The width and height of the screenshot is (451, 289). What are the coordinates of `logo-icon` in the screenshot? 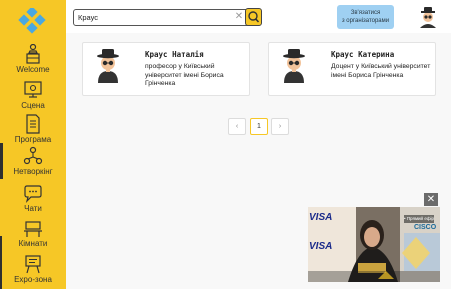 It's located at (32, 22).